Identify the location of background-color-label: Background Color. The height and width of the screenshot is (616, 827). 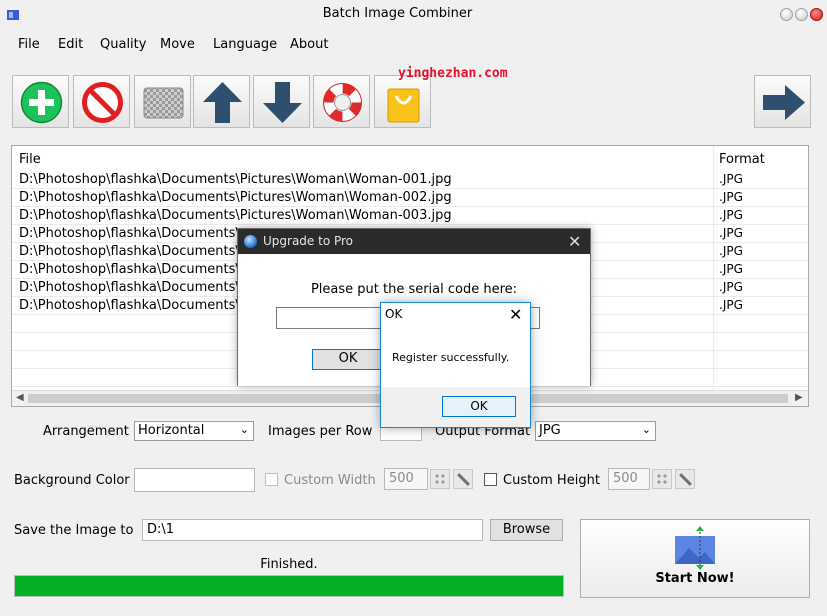
(72, 480).